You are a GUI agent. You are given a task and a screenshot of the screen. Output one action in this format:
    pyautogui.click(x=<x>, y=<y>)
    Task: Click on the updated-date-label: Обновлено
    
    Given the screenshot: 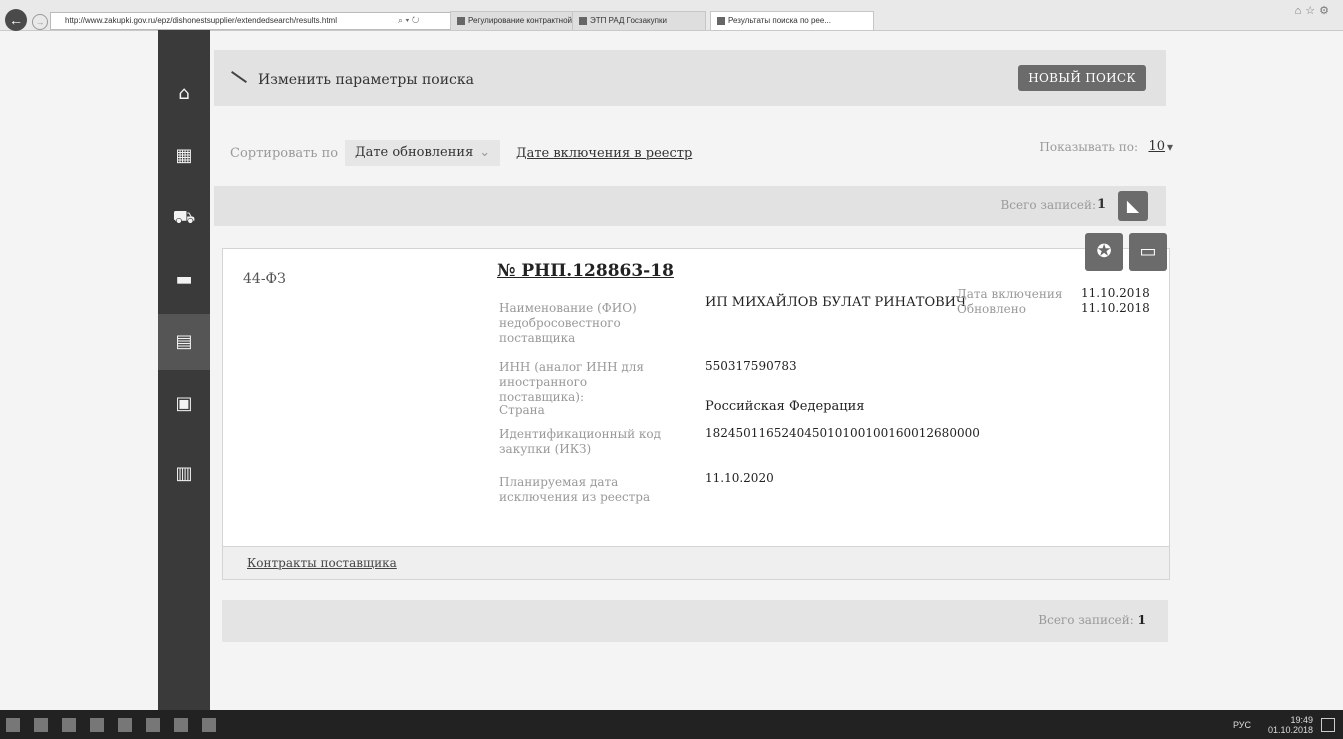 What is the action you would take?
    pyautogui.click(x=991, y=309)
    